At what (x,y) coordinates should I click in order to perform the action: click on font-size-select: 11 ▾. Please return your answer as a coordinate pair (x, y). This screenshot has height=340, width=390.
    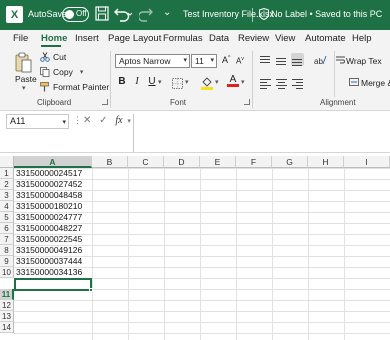
    Looking at the image, I should click on (204, 61).